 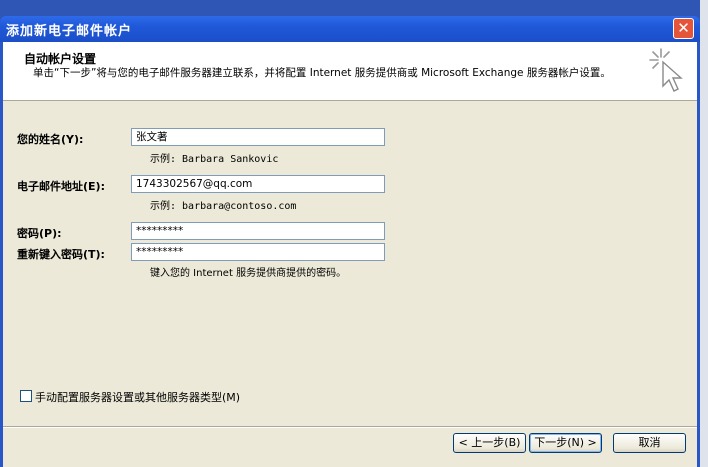 I want to click on password-field: *********, so click(x=258, y=231).